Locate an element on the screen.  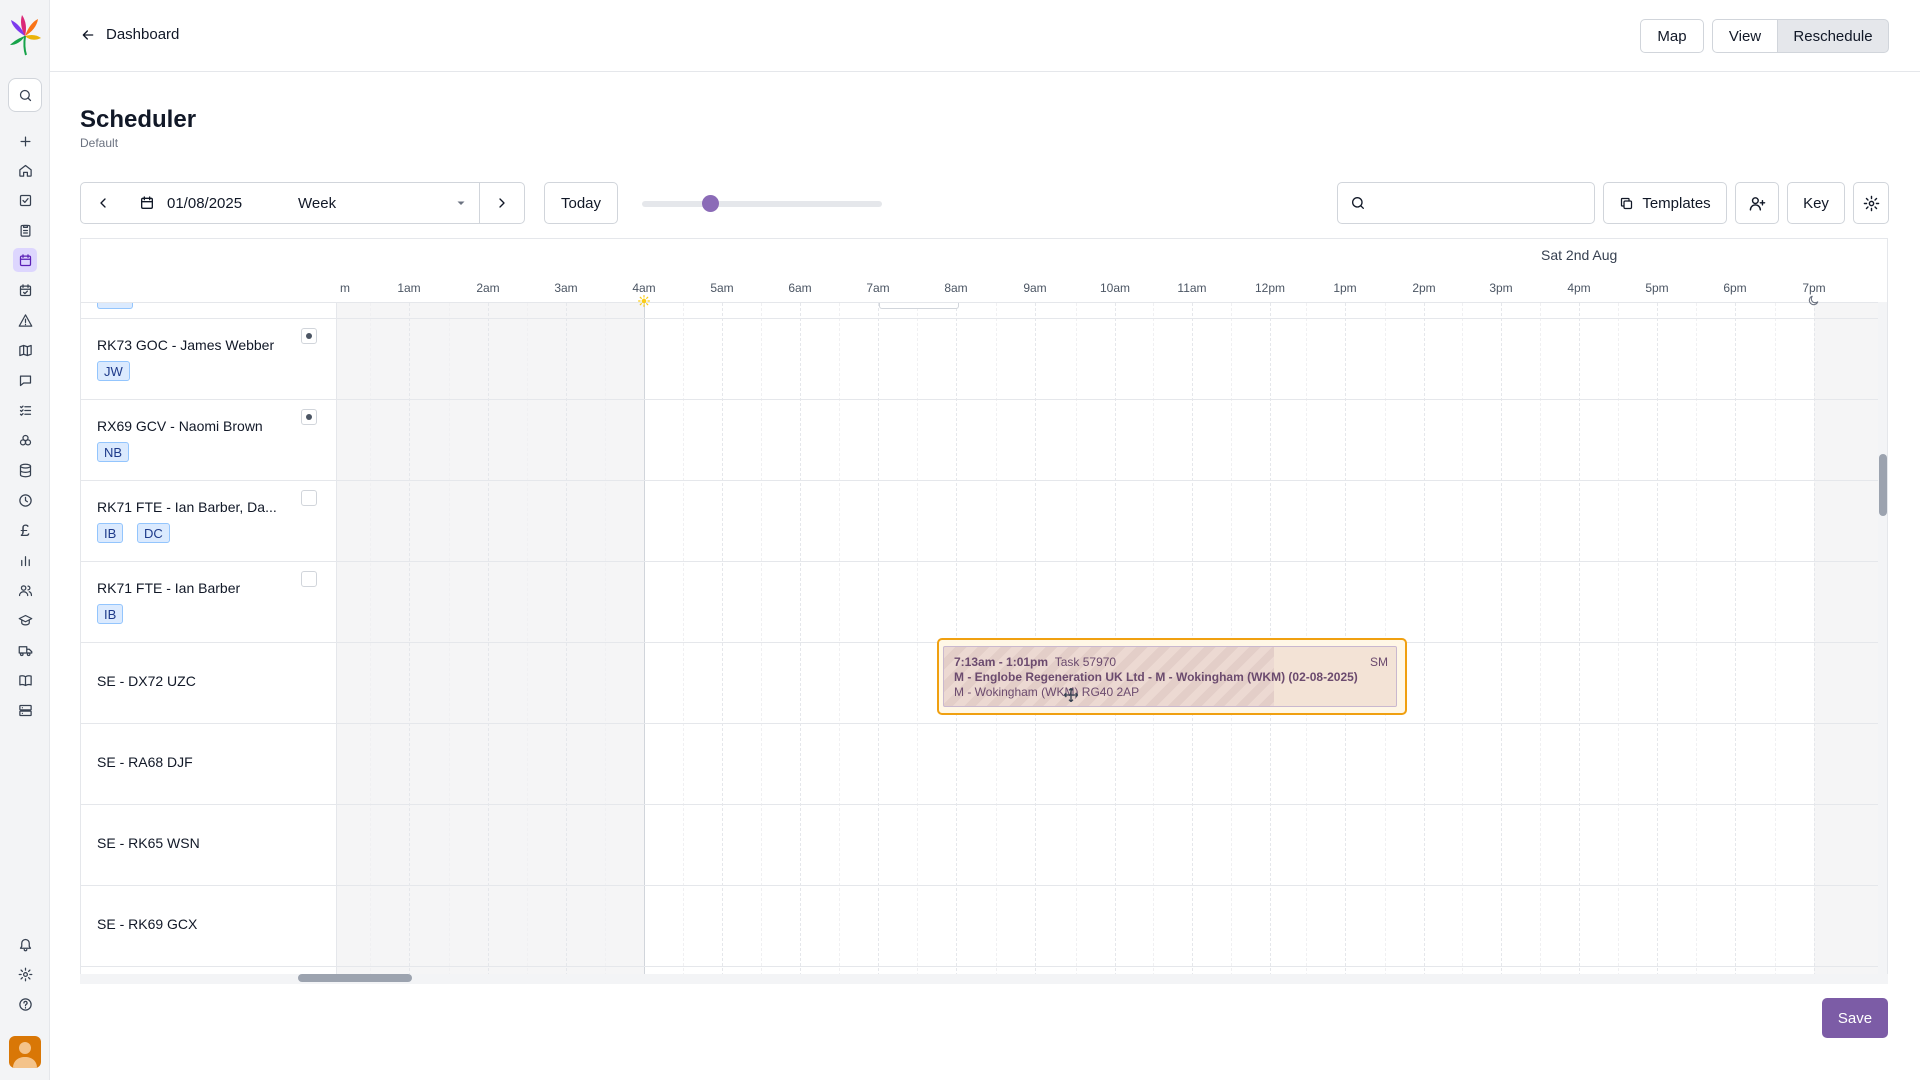
key-button: Key is located at coordinates (1816, 203).